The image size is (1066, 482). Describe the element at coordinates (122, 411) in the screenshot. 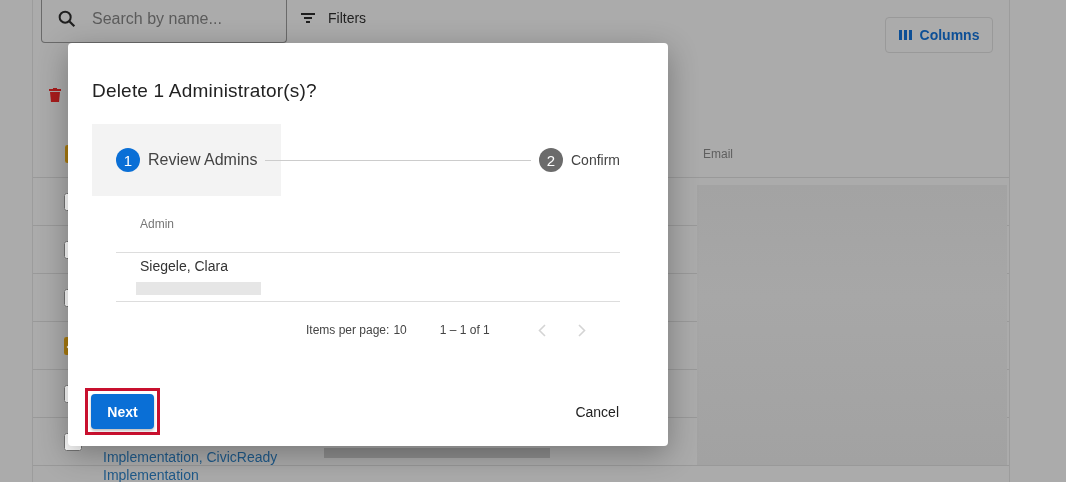

I see `next-button: Next` at that location.